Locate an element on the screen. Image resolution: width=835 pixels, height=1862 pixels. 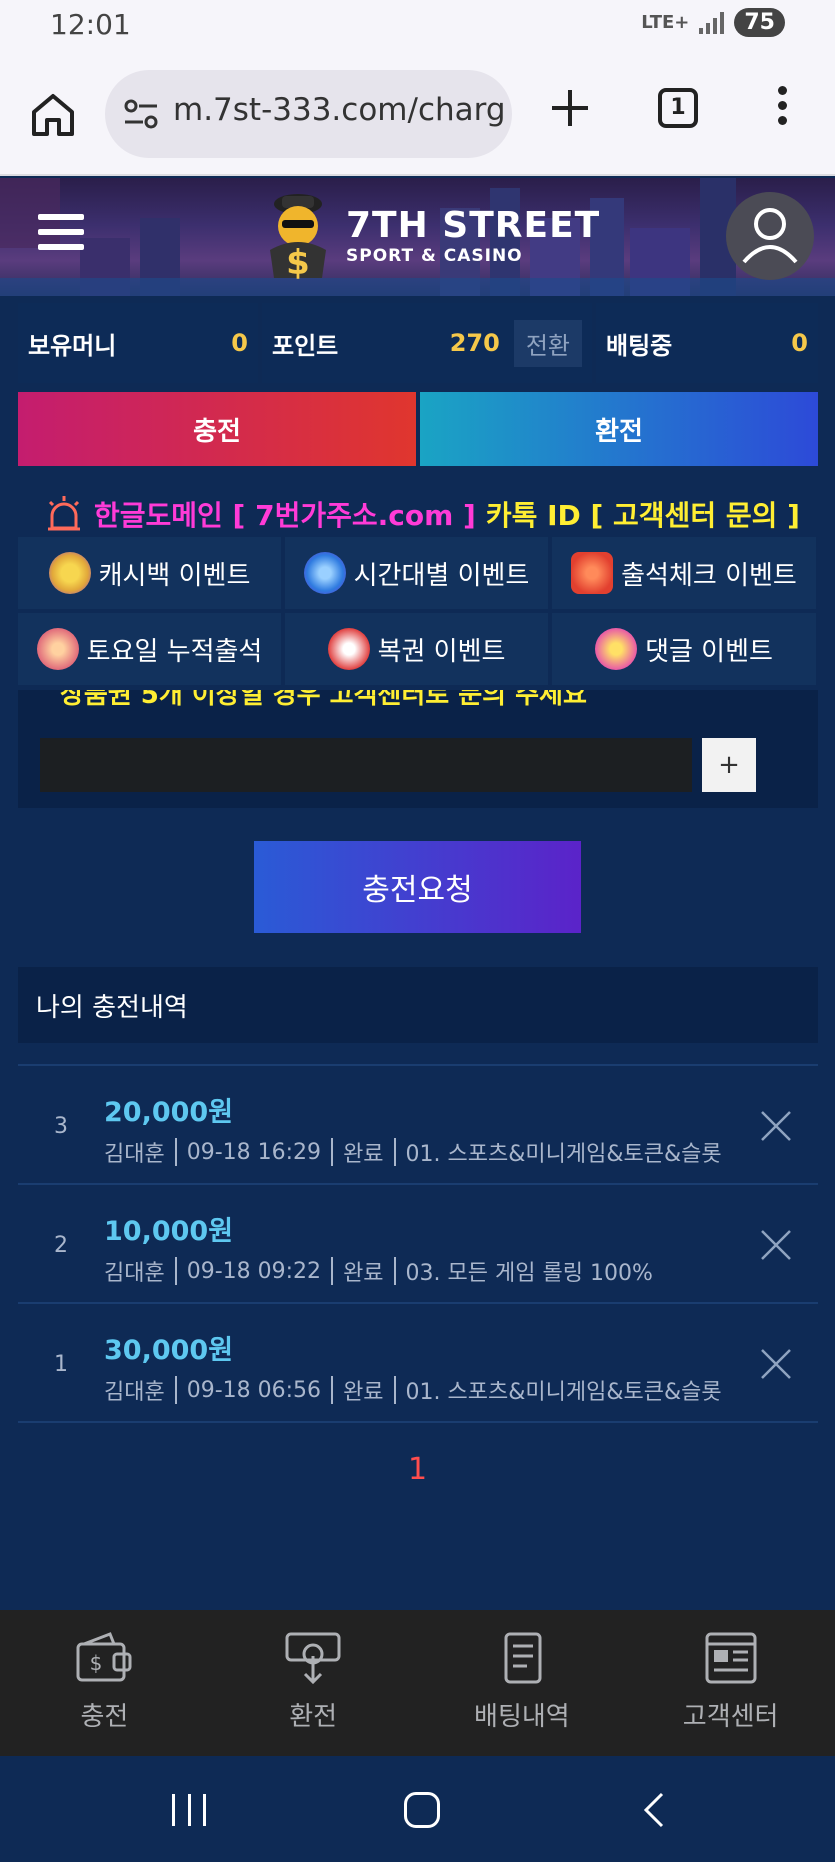
nav-exchange: 환전 is located at coordinates (313, 1683).